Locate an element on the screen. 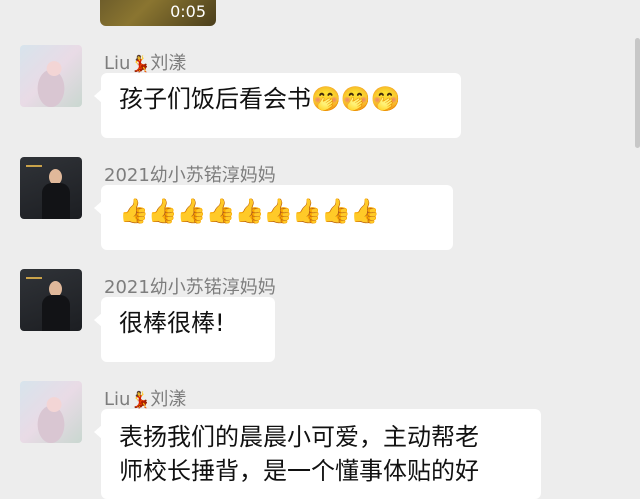 This screenshot has height=499, width=640. message-bubble: 很棒很棒! is located at coordinates (184, 329).